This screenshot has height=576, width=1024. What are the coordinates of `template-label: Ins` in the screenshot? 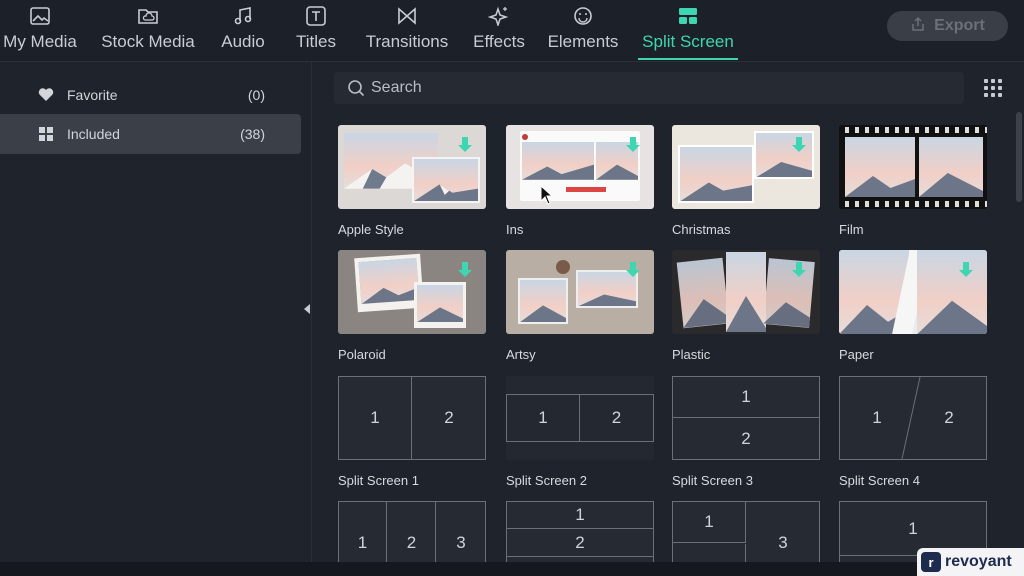 It's located at (515, 229).